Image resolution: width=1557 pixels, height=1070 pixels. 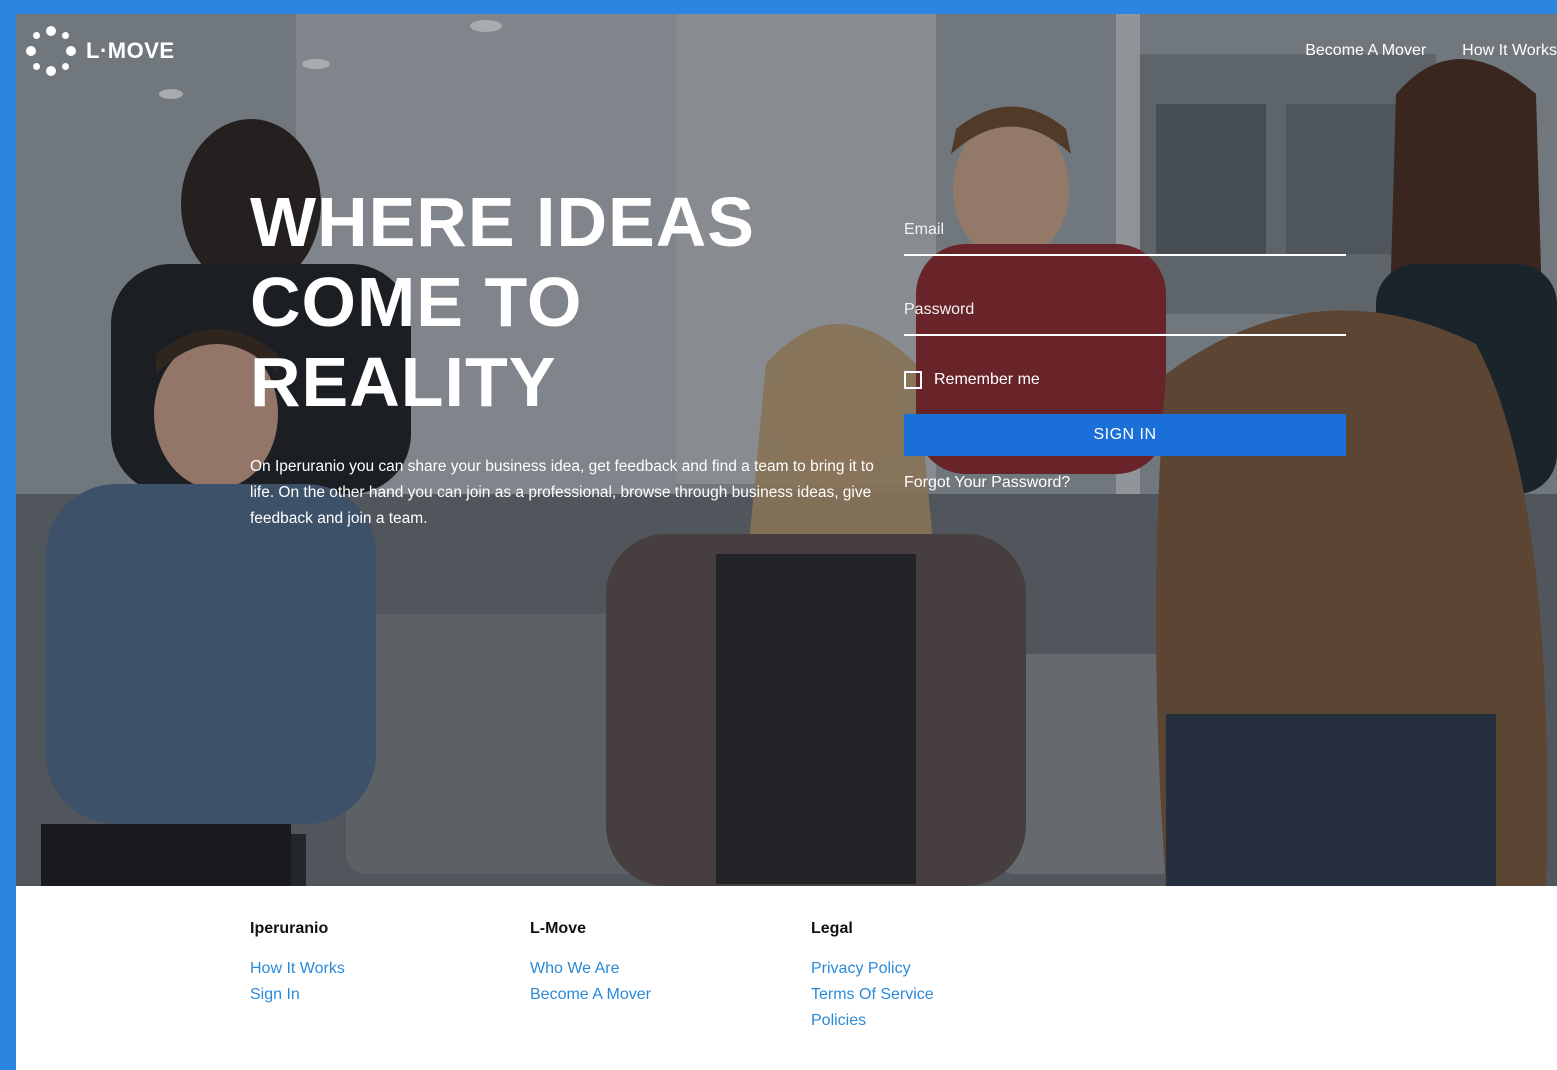 I want to click on password-field-wrapper, so click(x=1125, y=314).